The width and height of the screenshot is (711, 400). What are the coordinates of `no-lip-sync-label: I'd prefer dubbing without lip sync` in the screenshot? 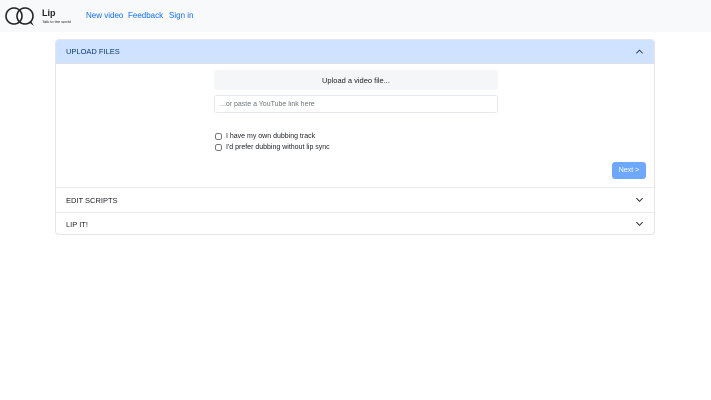 It's located at (278, 147).